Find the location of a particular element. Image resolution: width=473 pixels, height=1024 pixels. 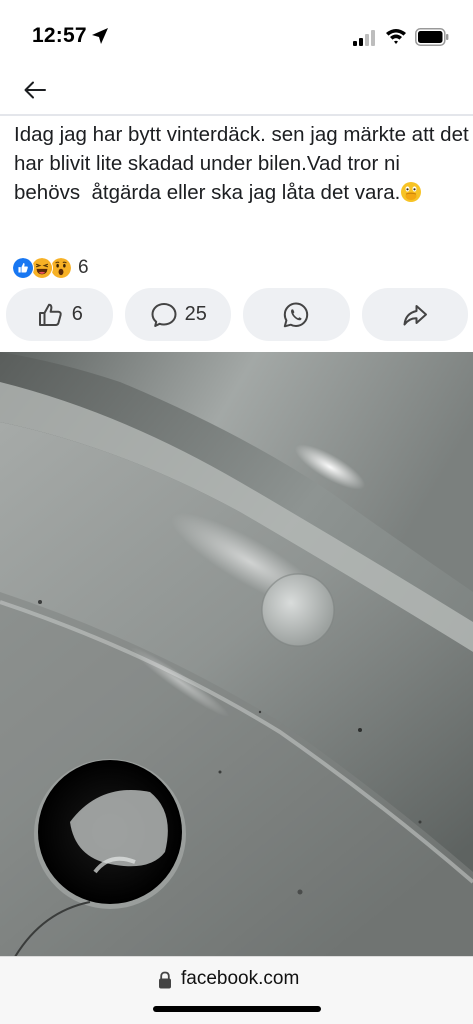

whatsapp-icon is located at coordinates (296, 314).